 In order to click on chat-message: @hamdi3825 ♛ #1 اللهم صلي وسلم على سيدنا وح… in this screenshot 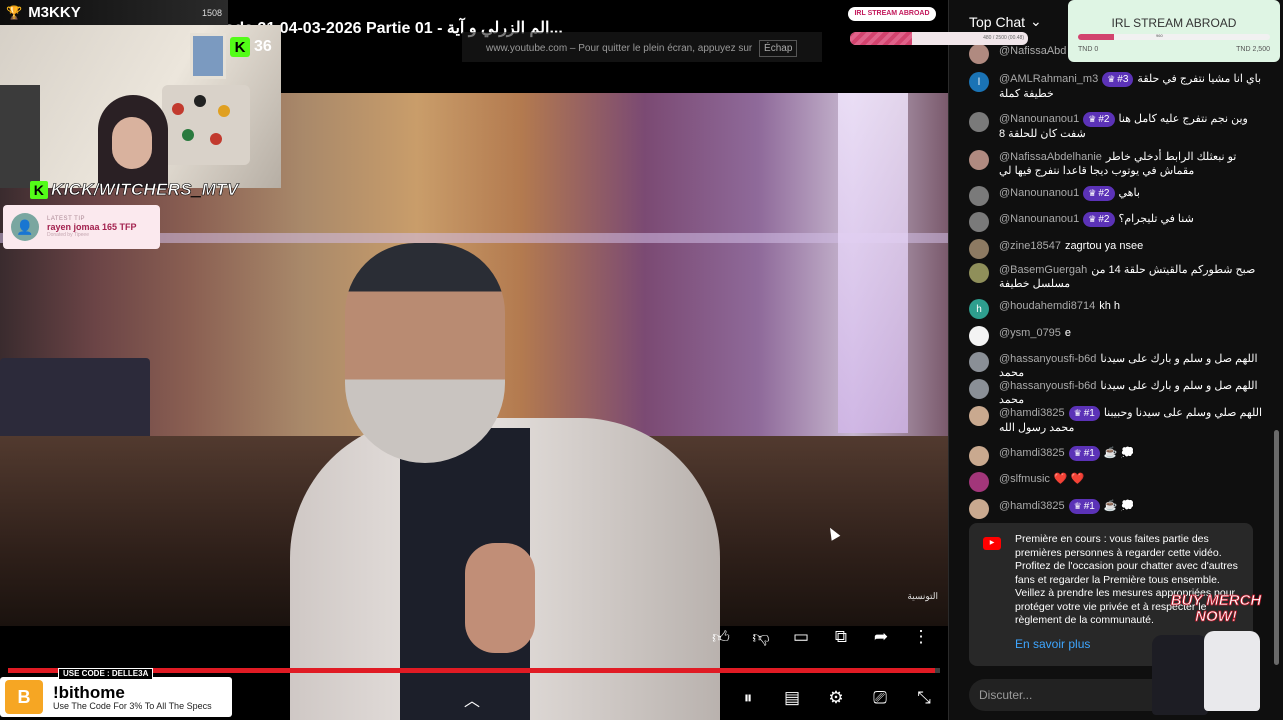, I will do `click(1119, 420)`.